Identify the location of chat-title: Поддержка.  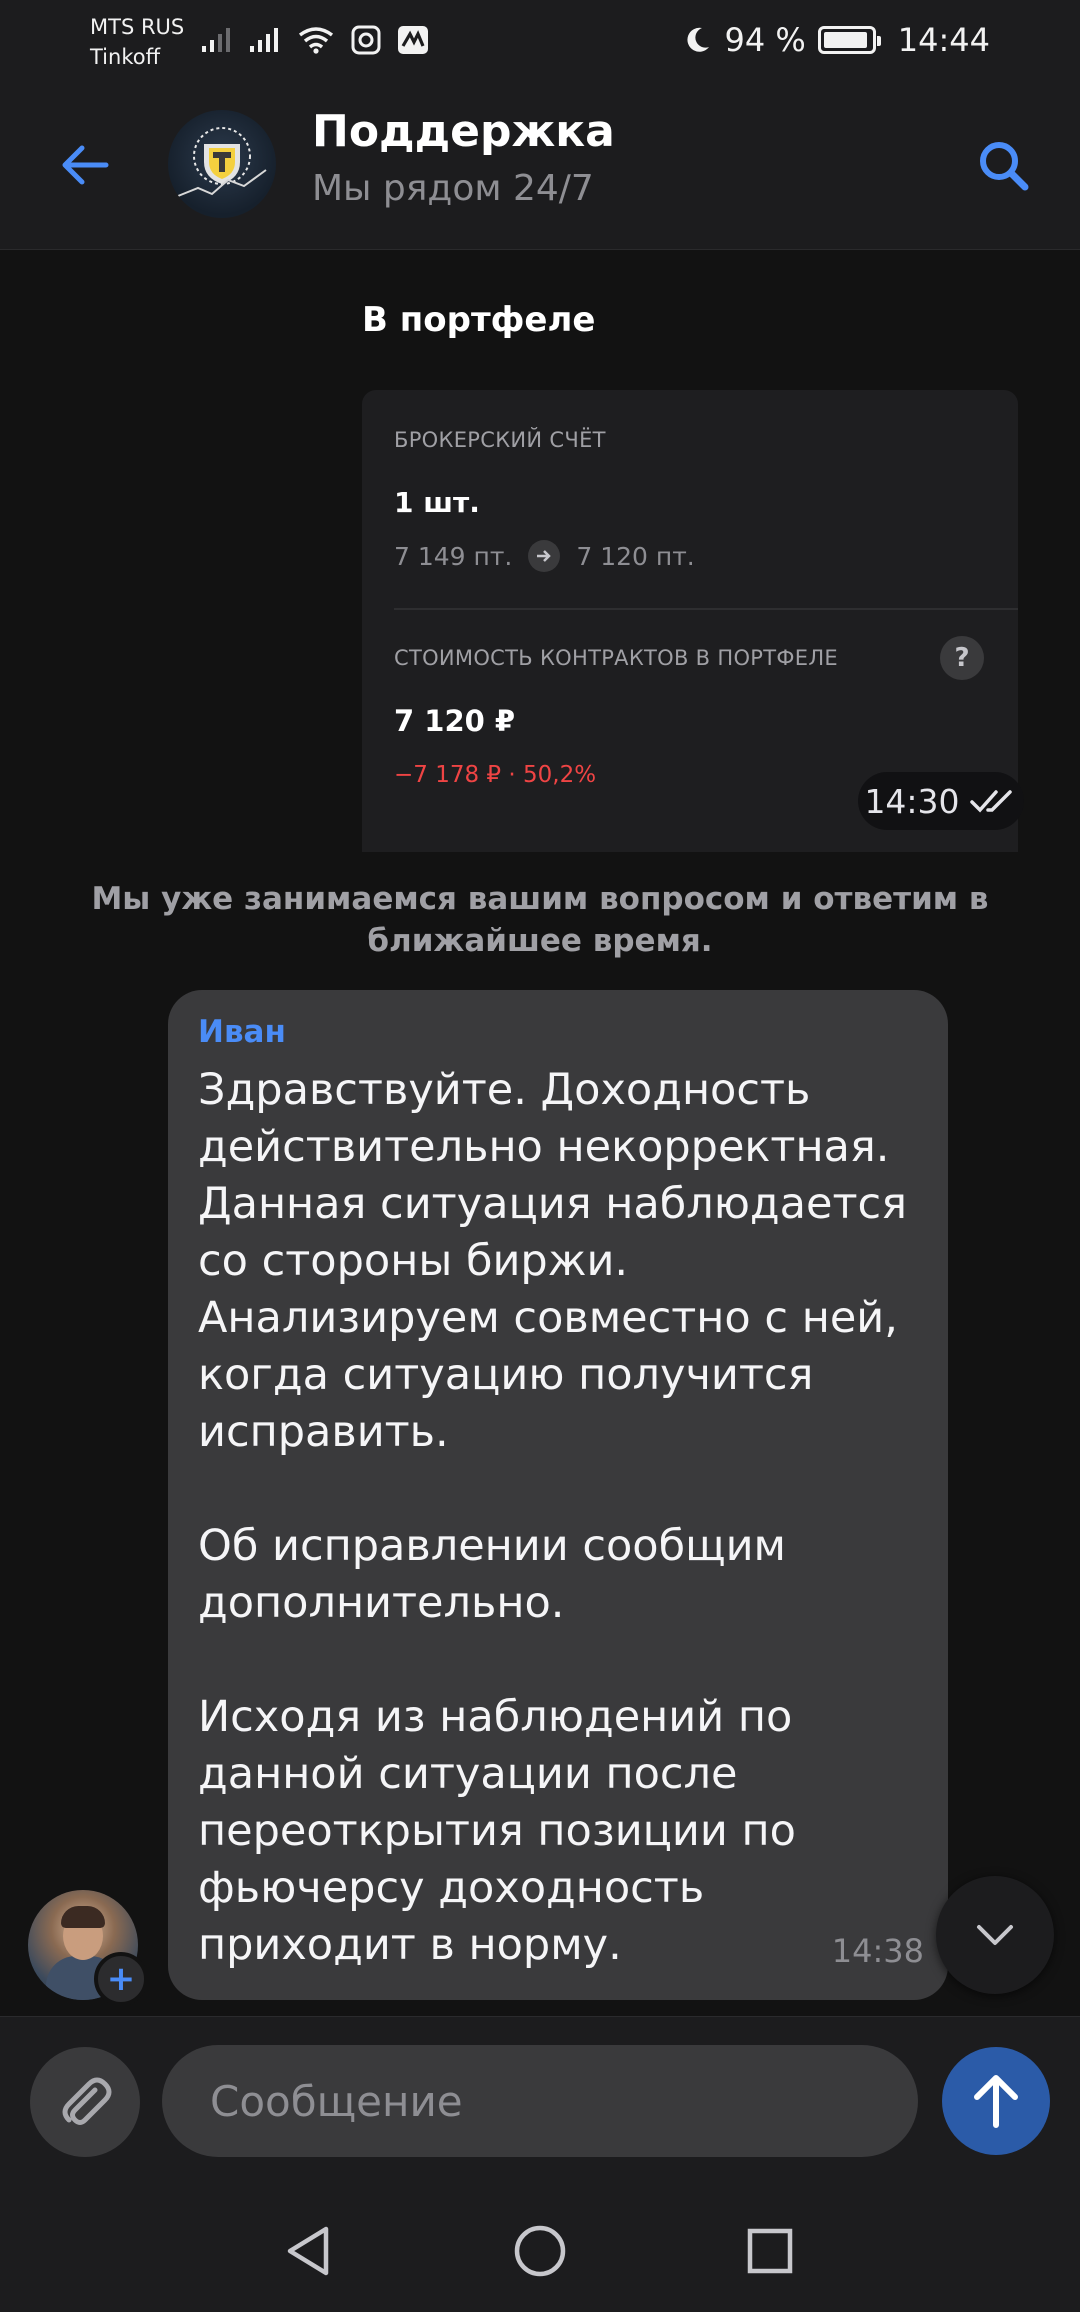
(463, 131).